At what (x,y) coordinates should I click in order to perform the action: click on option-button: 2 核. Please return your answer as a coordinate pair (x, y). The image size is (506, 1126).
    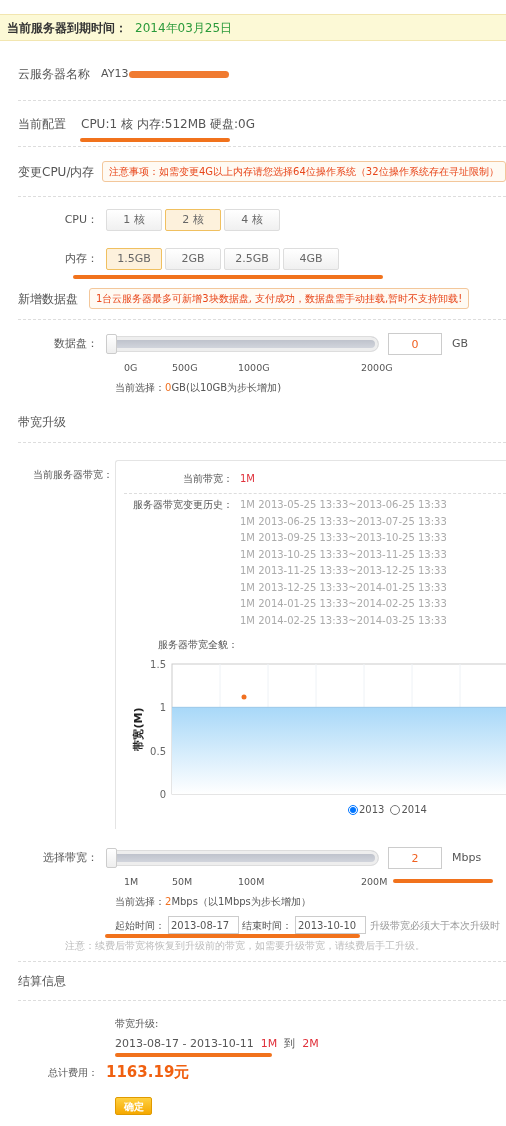
    Looking at the image, I should click on (193, 220).